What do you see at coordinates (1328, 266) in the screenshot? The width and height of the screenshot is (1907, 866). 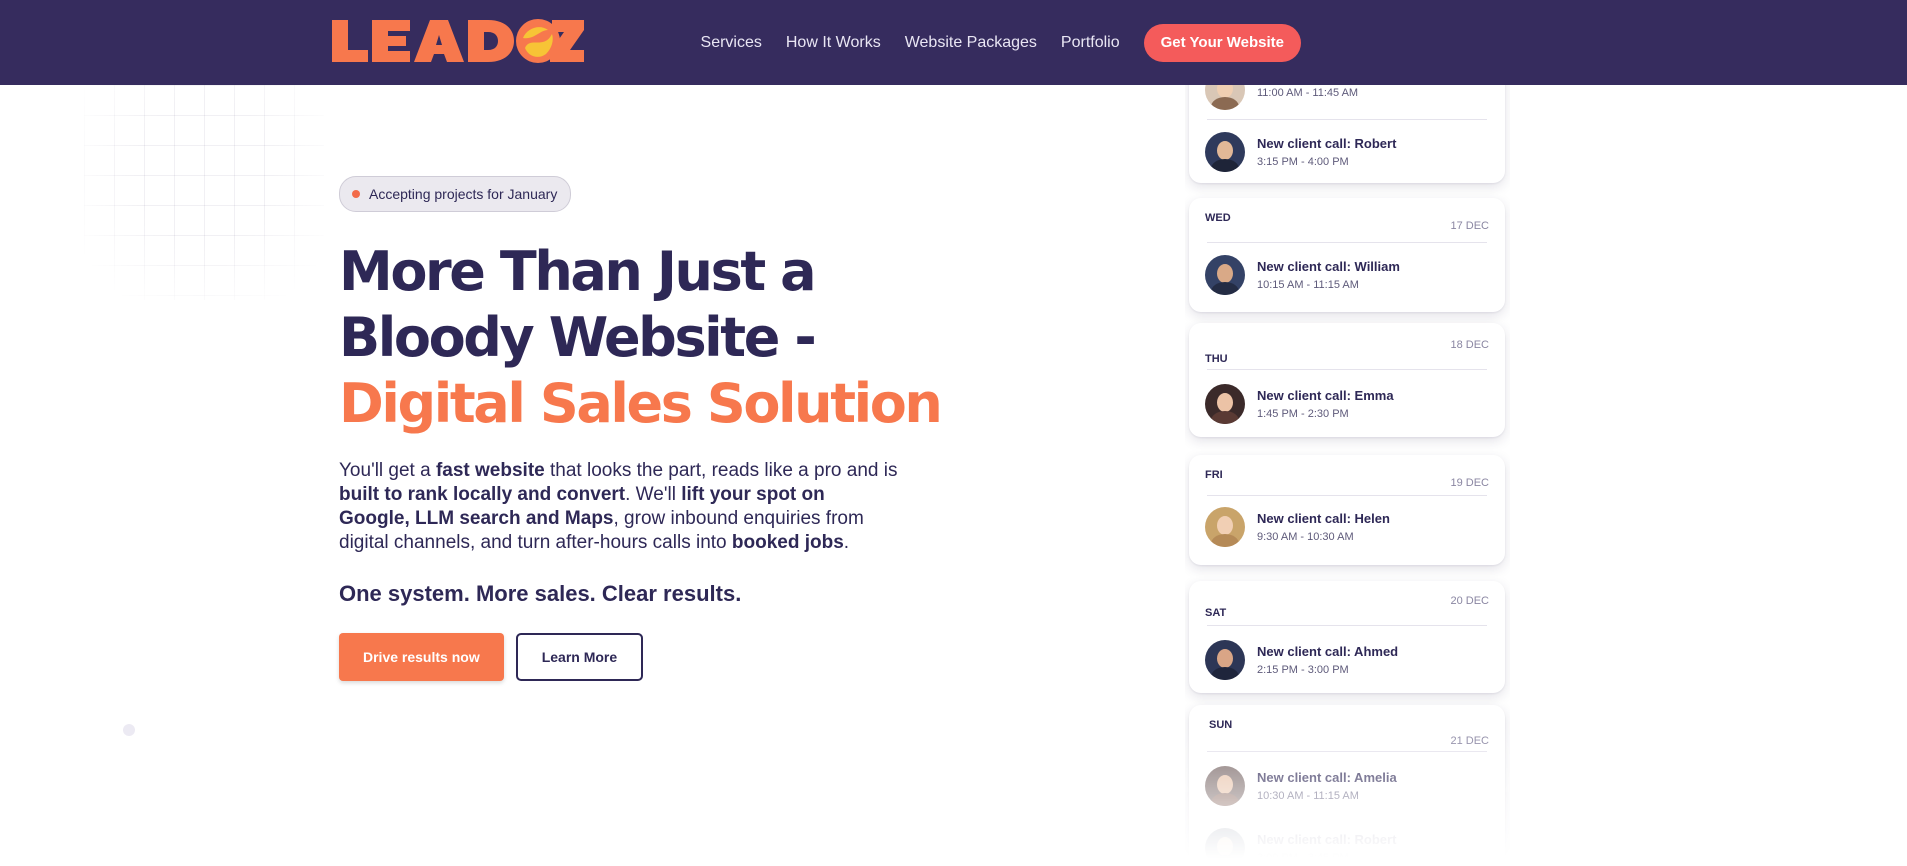 I see `appointment-title: New client call: William` at bounding box center [1328, 266].